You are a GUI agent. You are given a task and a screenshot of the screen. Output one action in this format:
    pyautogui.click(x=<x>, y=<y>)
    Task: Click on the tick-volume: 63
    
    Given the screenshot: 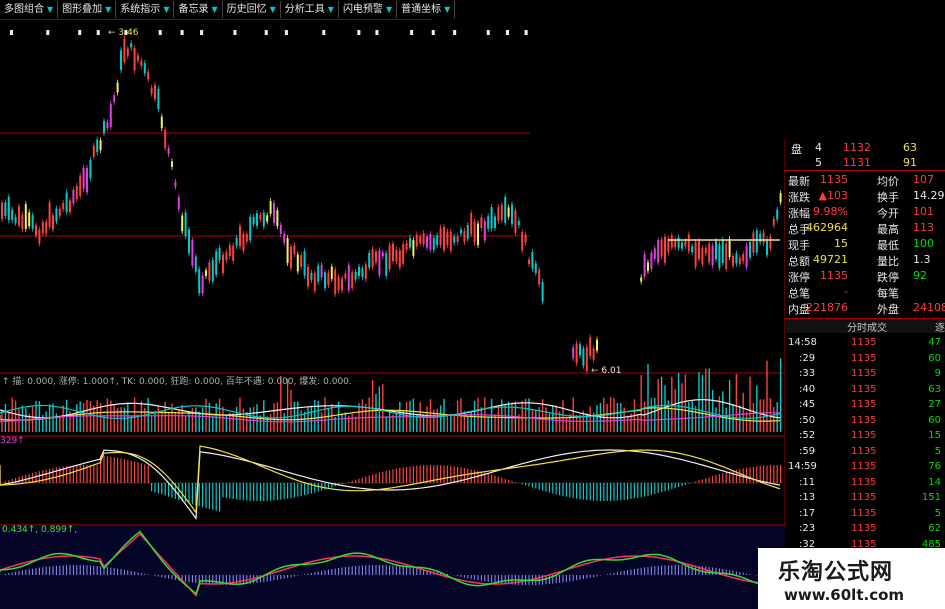 What is the action you would take?
    pyautogui.click(x=934, y=389)
    